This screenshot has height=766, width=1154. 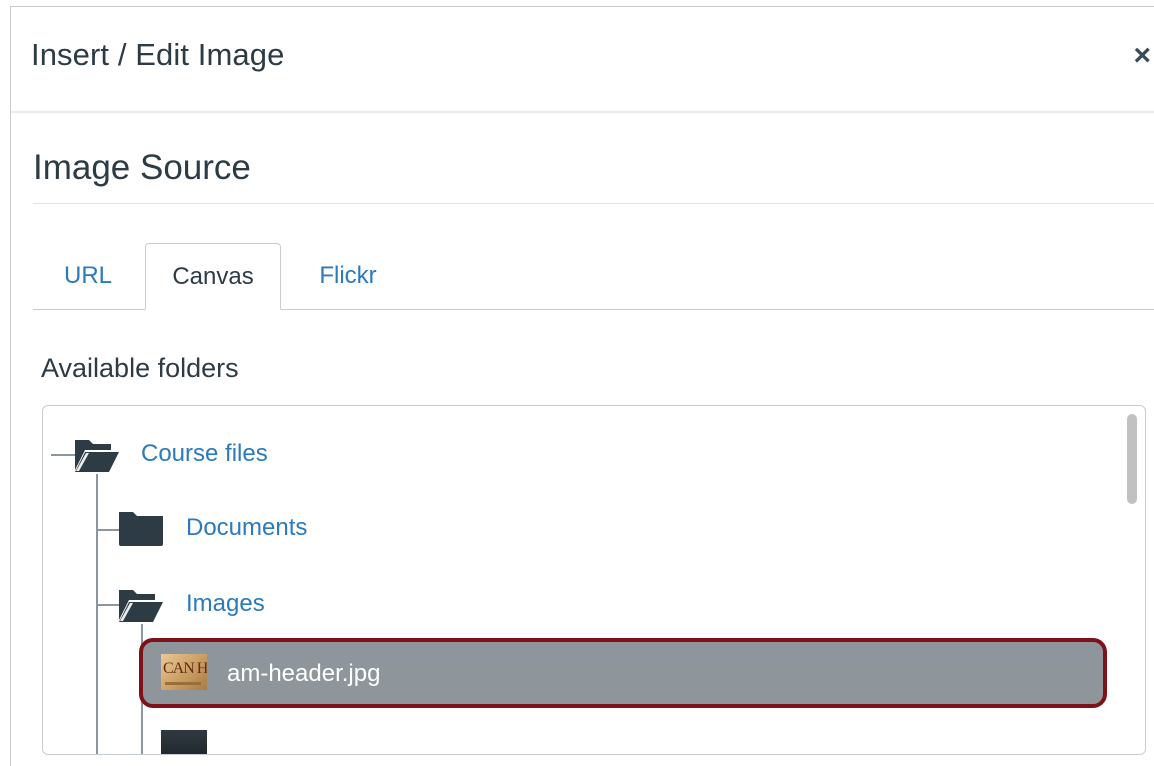 I want to click on available-folders-label: Available folders, so click(x=140, y=368).